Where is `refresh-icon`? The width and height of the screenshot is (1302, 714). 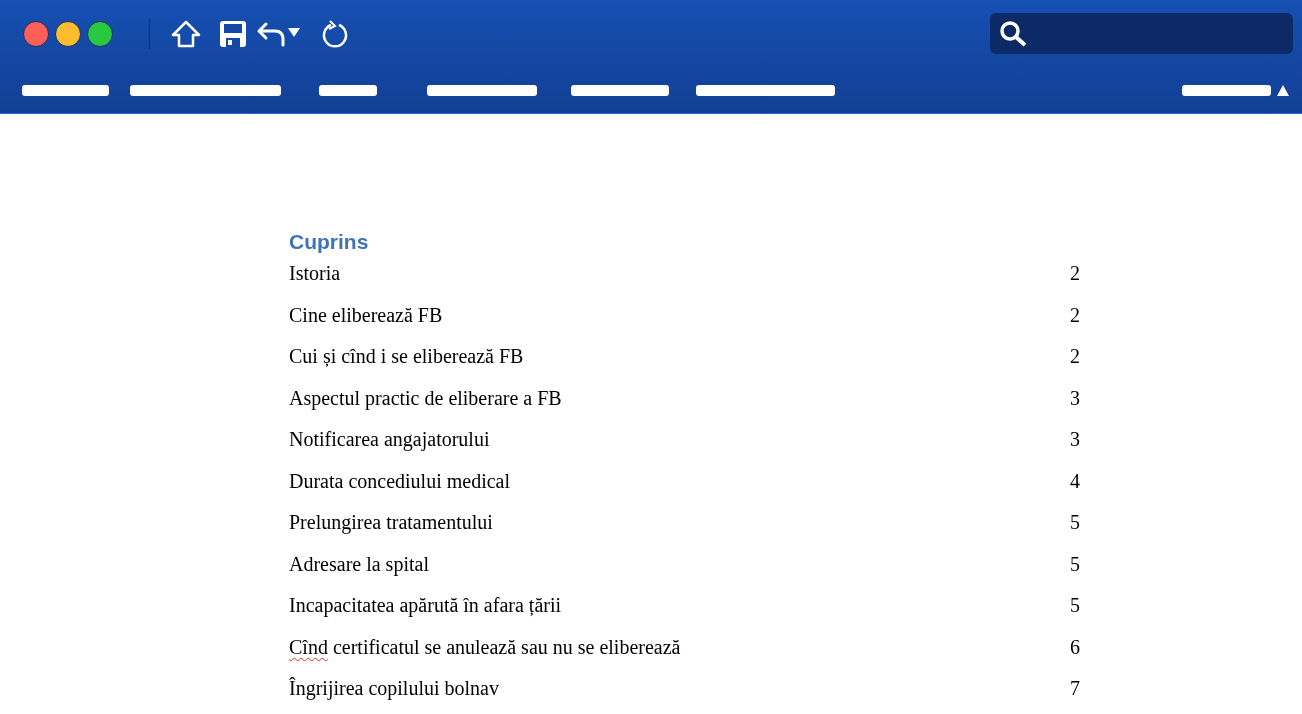
refresh-icon is located at coordinates (335, 33).